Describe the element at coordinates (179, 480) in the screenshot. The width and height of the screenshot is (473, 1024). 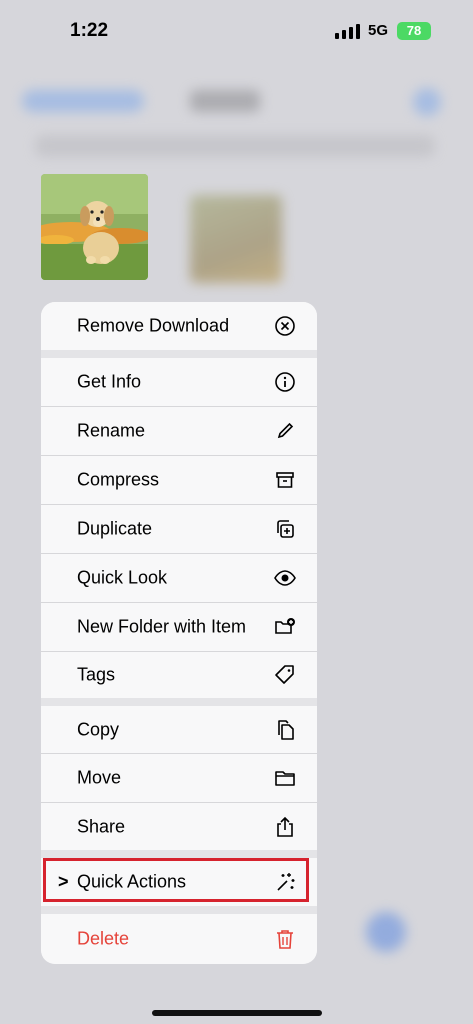
I see `menu-item-compress: Compress` at that location.